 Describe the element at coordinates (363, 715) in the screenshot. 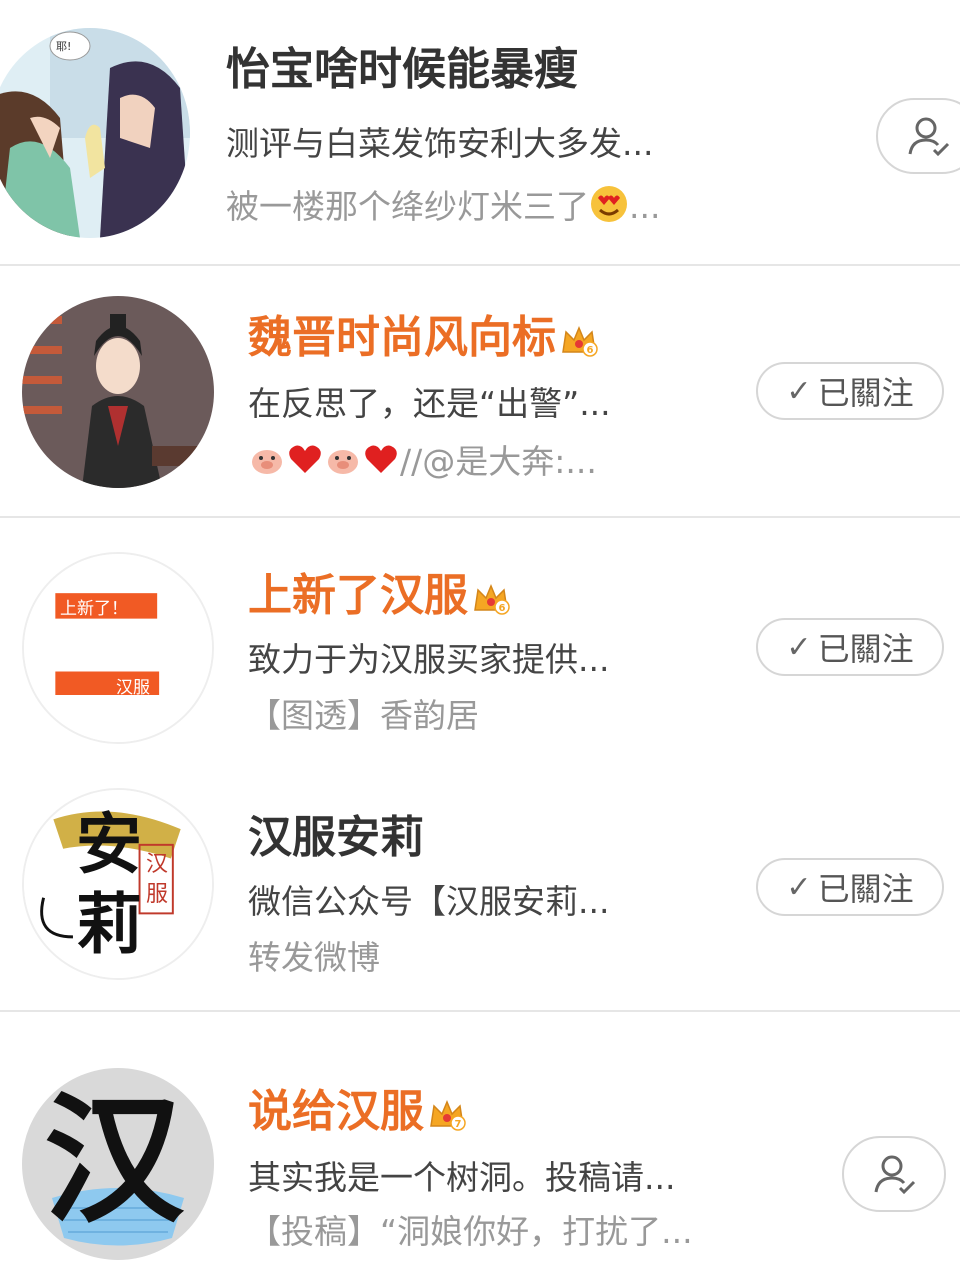

I see `user-latest-post: 【图透】香韵居` at that location.